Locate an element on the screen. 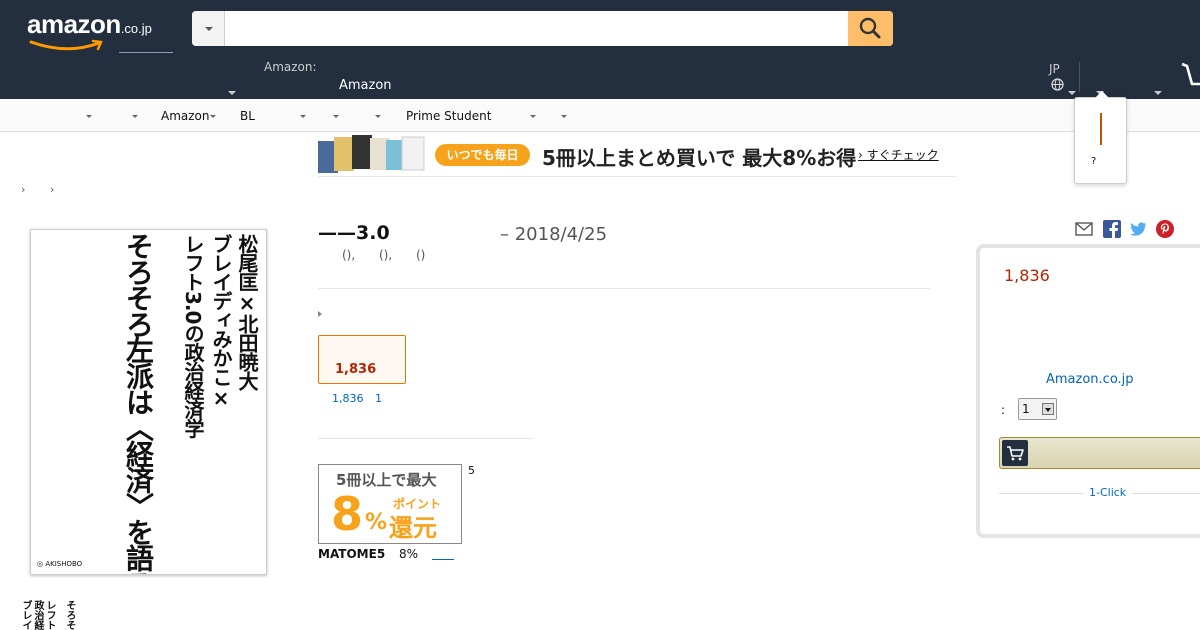 The image size is (1200, 630). bulk-purchase-promo-image: 5冊以上で最大 8 % ポイント 還元 is located at coordinates (390, 504).